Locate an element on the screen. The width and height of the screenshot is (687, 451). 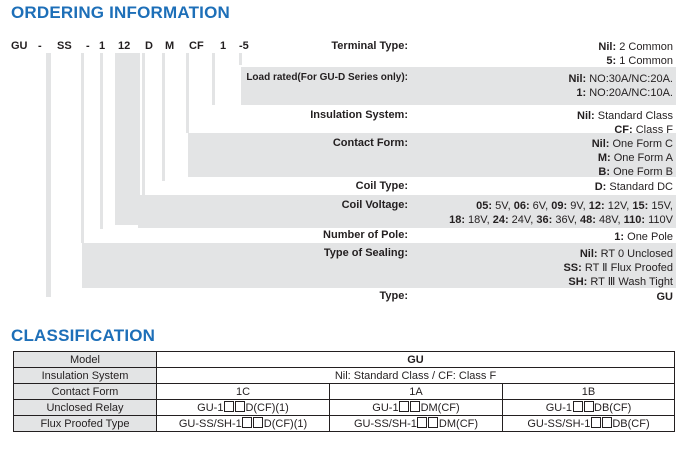
code-part-insulation: CF is located at coordinates (196, 46).